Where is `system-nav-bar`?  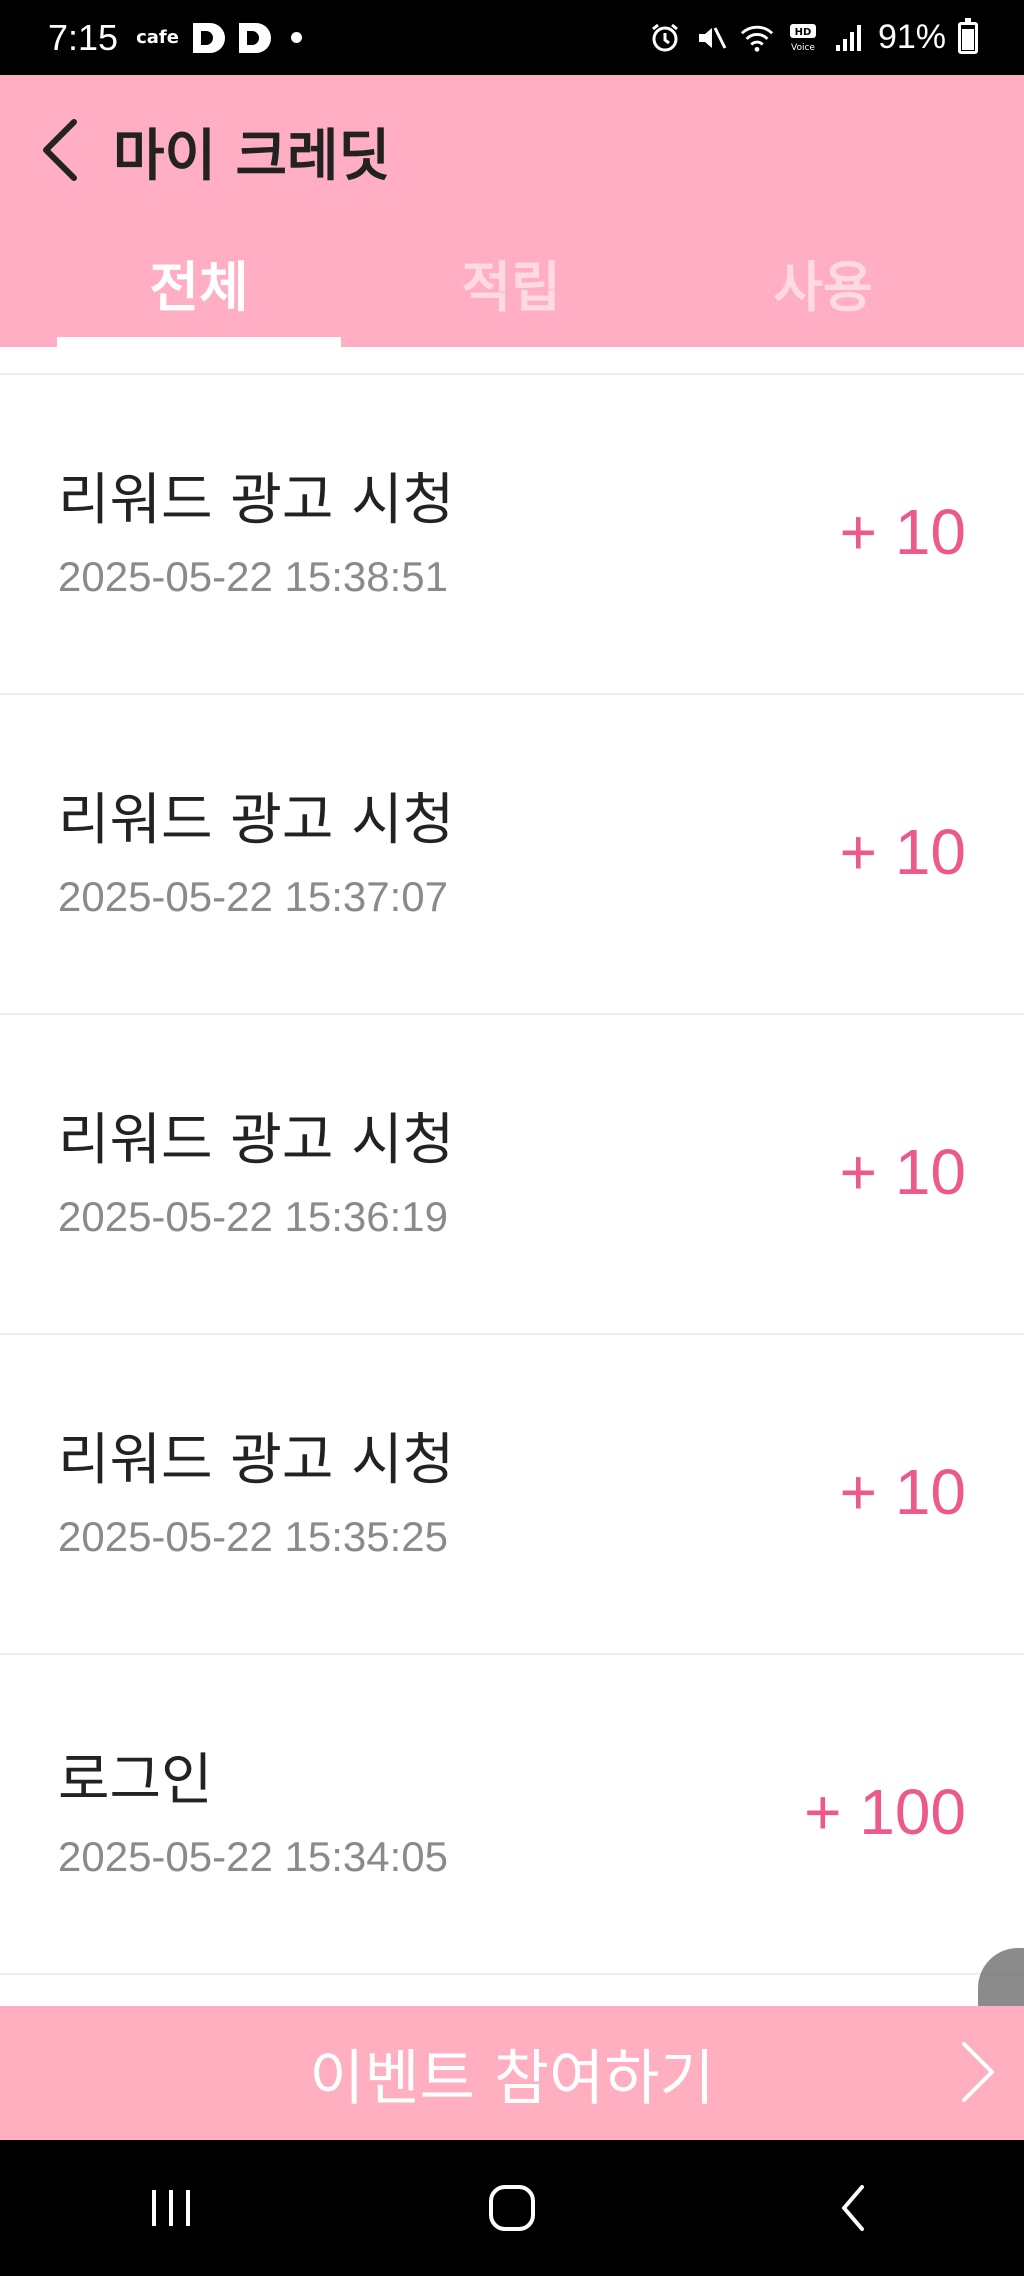
system-nav-bar is located at coordinates (512, 2208).